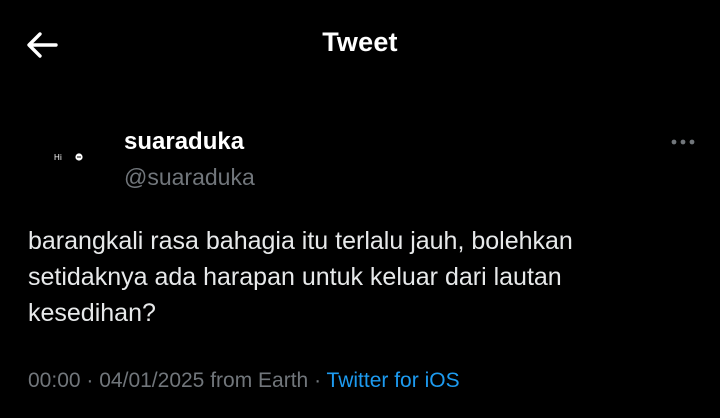 The image size is (720, 418). Describe the element at coordinates (152, 380) in the screenshot. I see `tweet-date: 04/01/2025` at that location.